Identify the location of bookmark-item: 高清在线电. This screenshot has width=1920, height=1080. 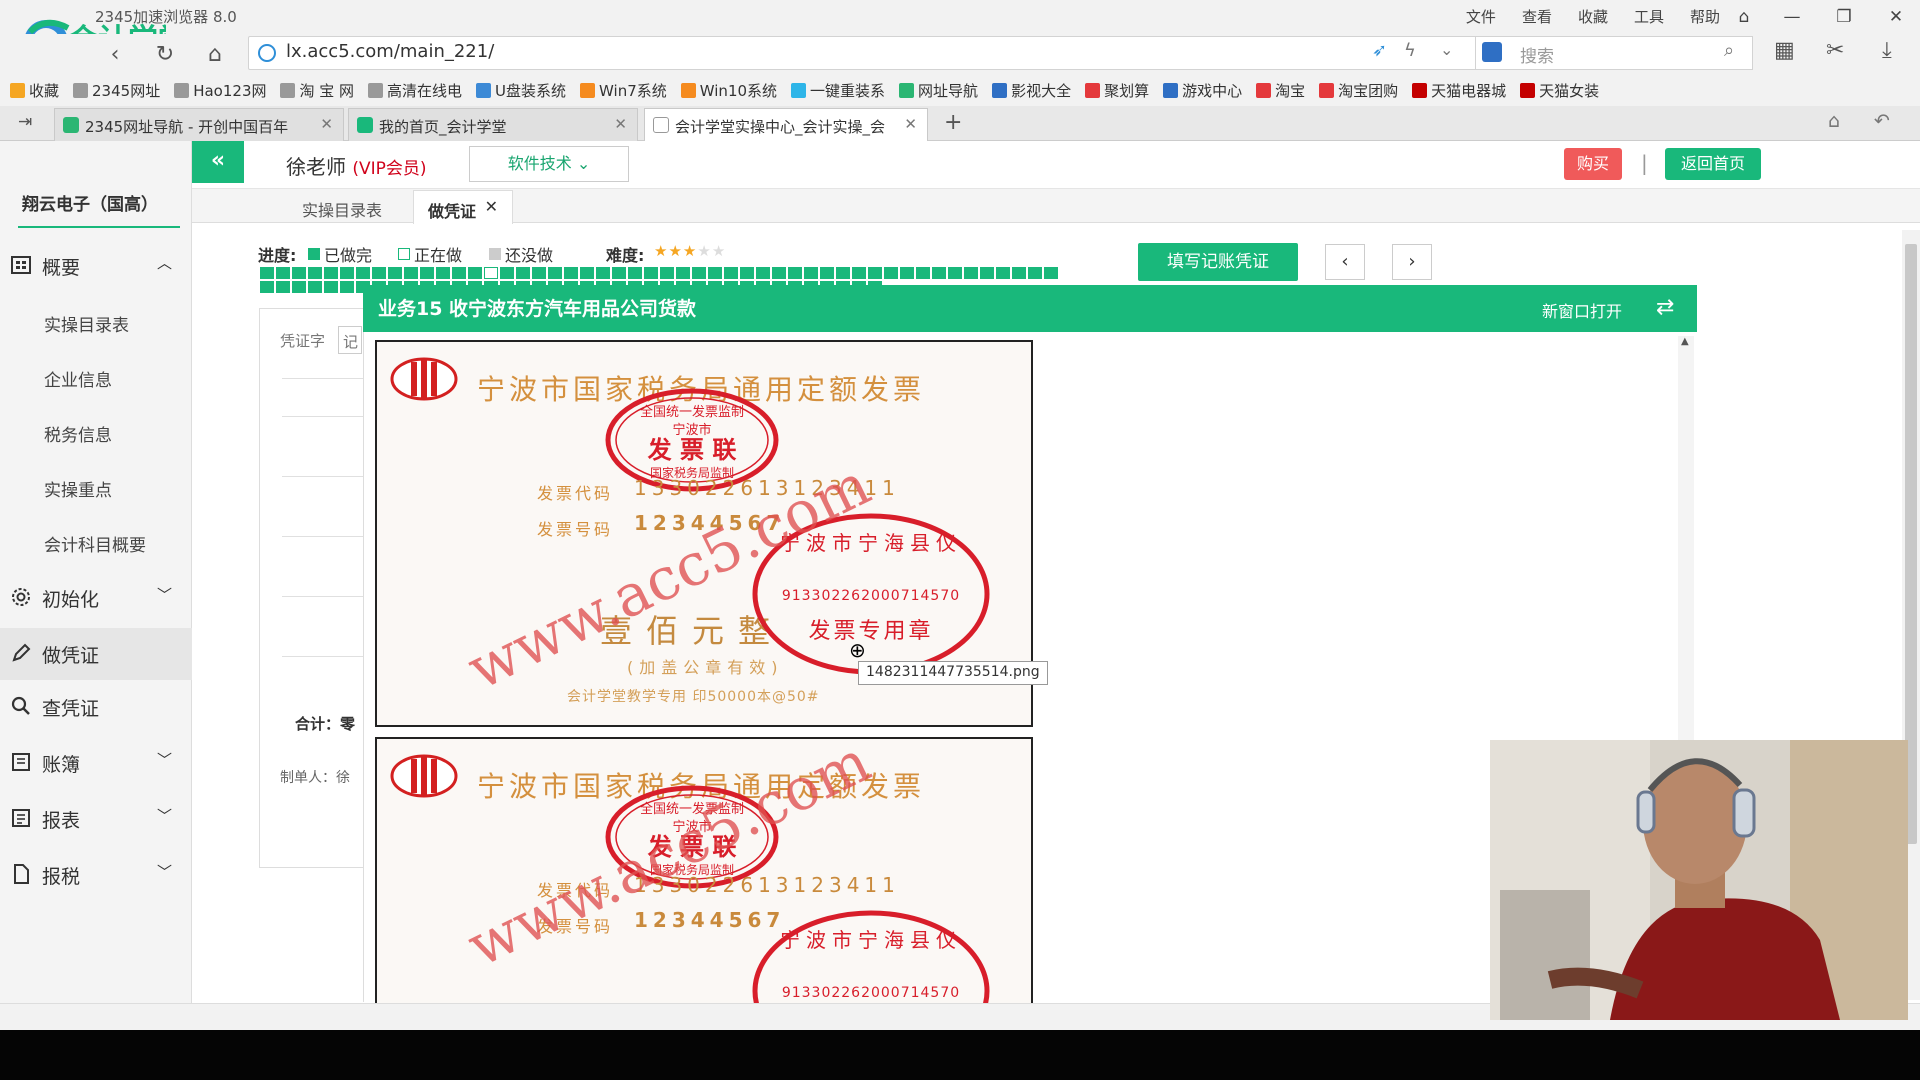
(415, 90).